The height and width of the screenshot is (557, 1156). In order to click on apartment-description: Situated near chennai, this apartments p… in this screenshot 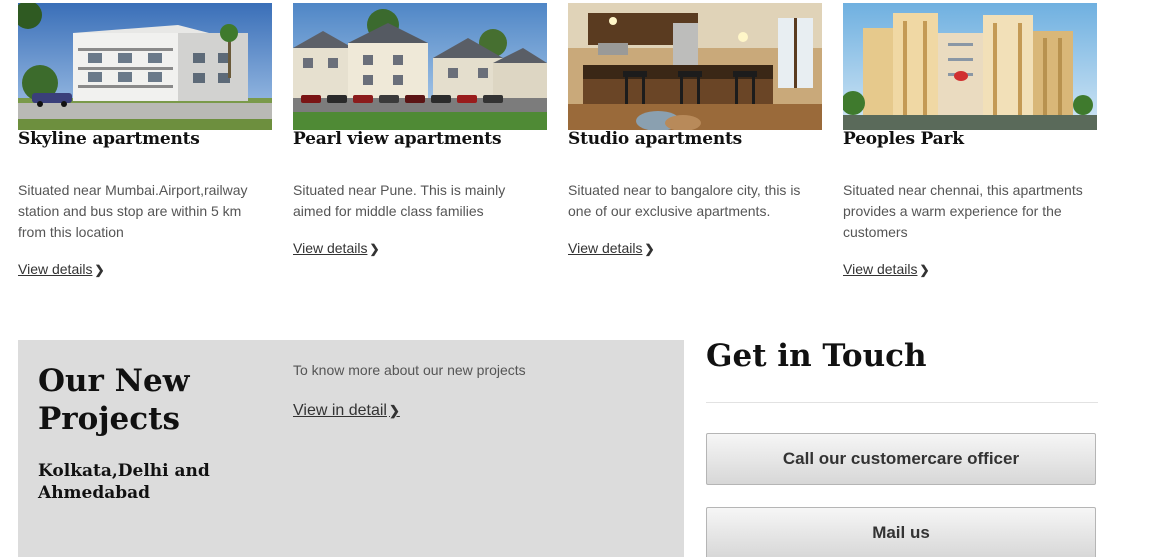, I will do `click(963, 211)`.